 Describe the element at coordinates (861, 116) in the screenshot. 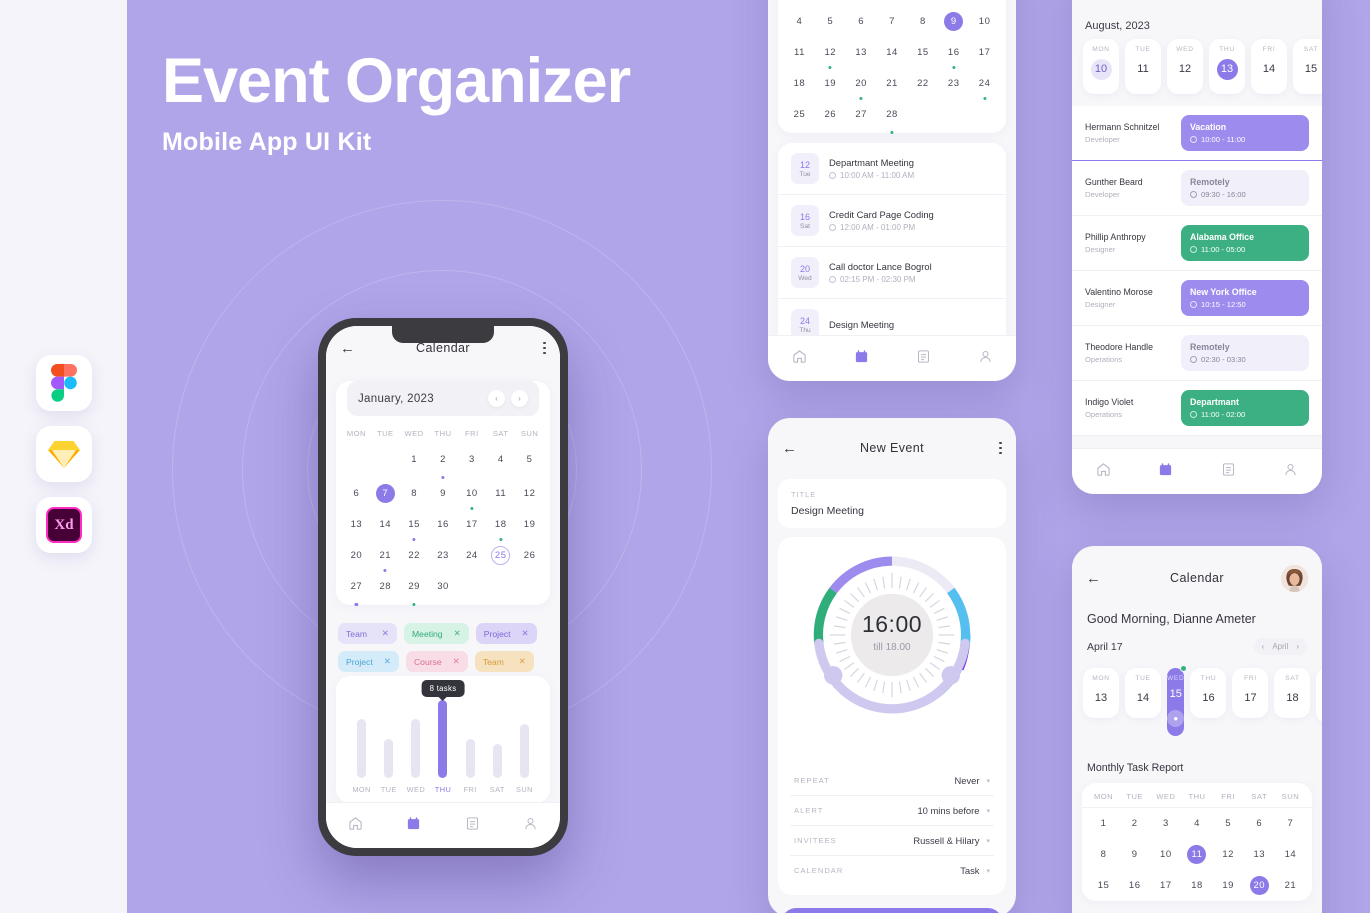

I see `calendar-day-cell: 27` at that location.